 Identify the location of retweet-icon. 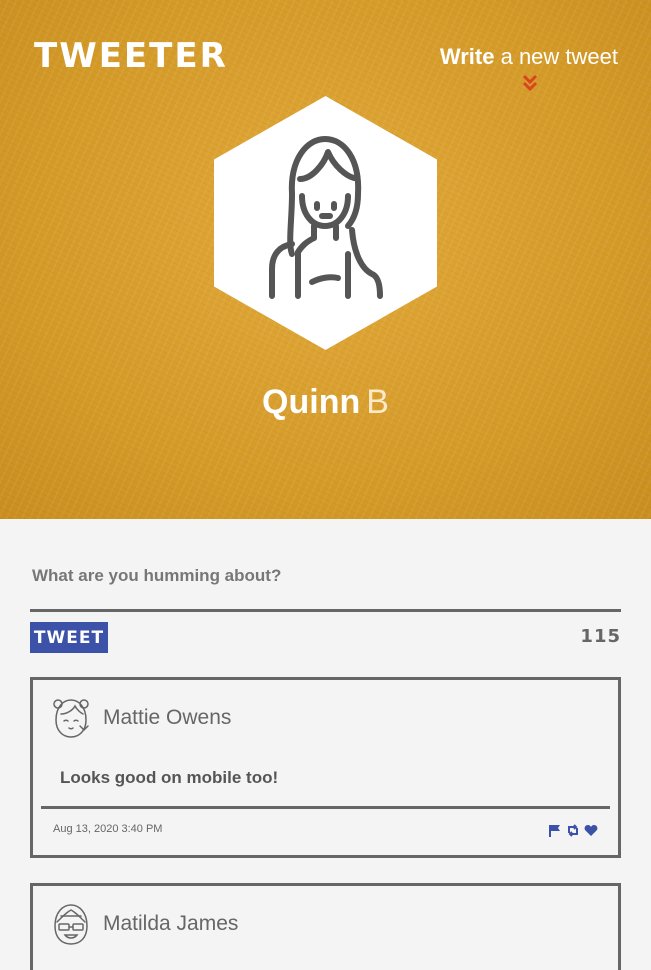
(573, 829).